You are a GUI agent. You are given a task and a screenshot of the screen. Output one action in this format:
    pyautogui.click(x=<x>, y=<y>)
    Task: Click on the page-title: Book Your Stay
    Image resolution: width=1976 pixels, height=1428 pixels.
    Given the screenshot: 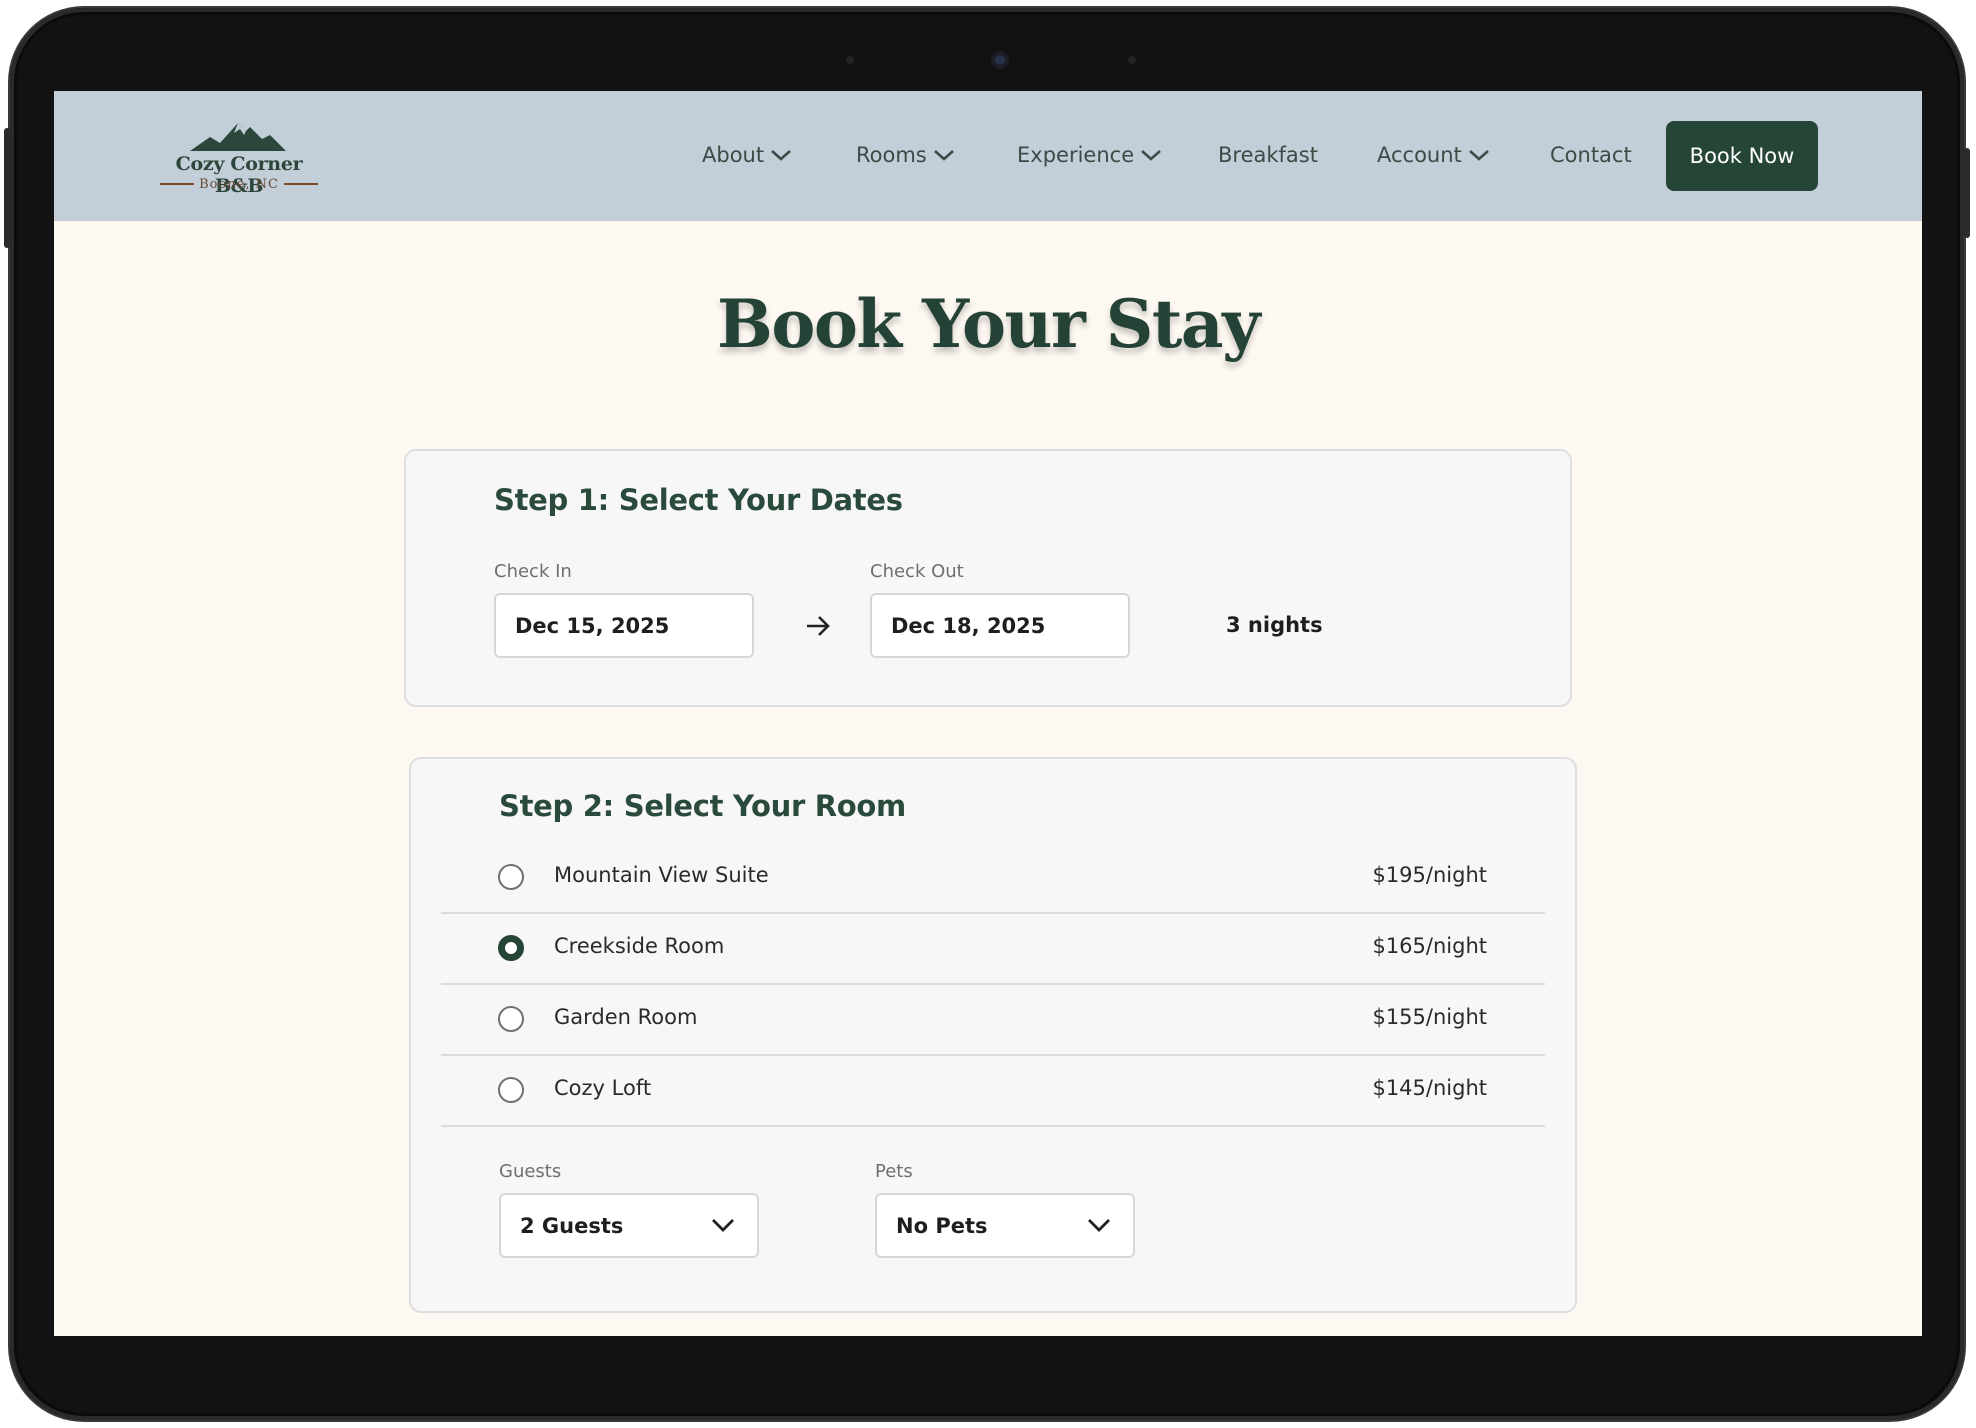 What is the action you would take?
    pyautogui.click(x=988, y=324)
    